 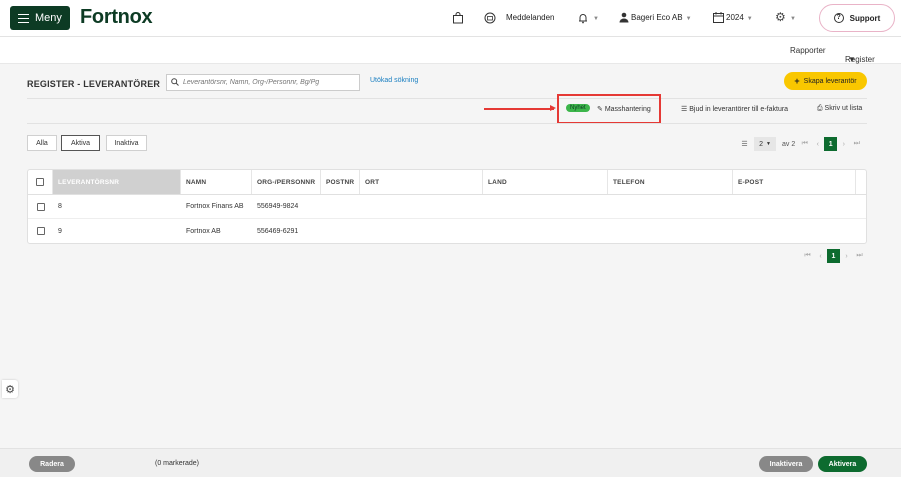 What do you see at coordinates (786, 464) in the screenshot?
I see `deactivate-button: Inaktivera` at bounding box center [786, 464].